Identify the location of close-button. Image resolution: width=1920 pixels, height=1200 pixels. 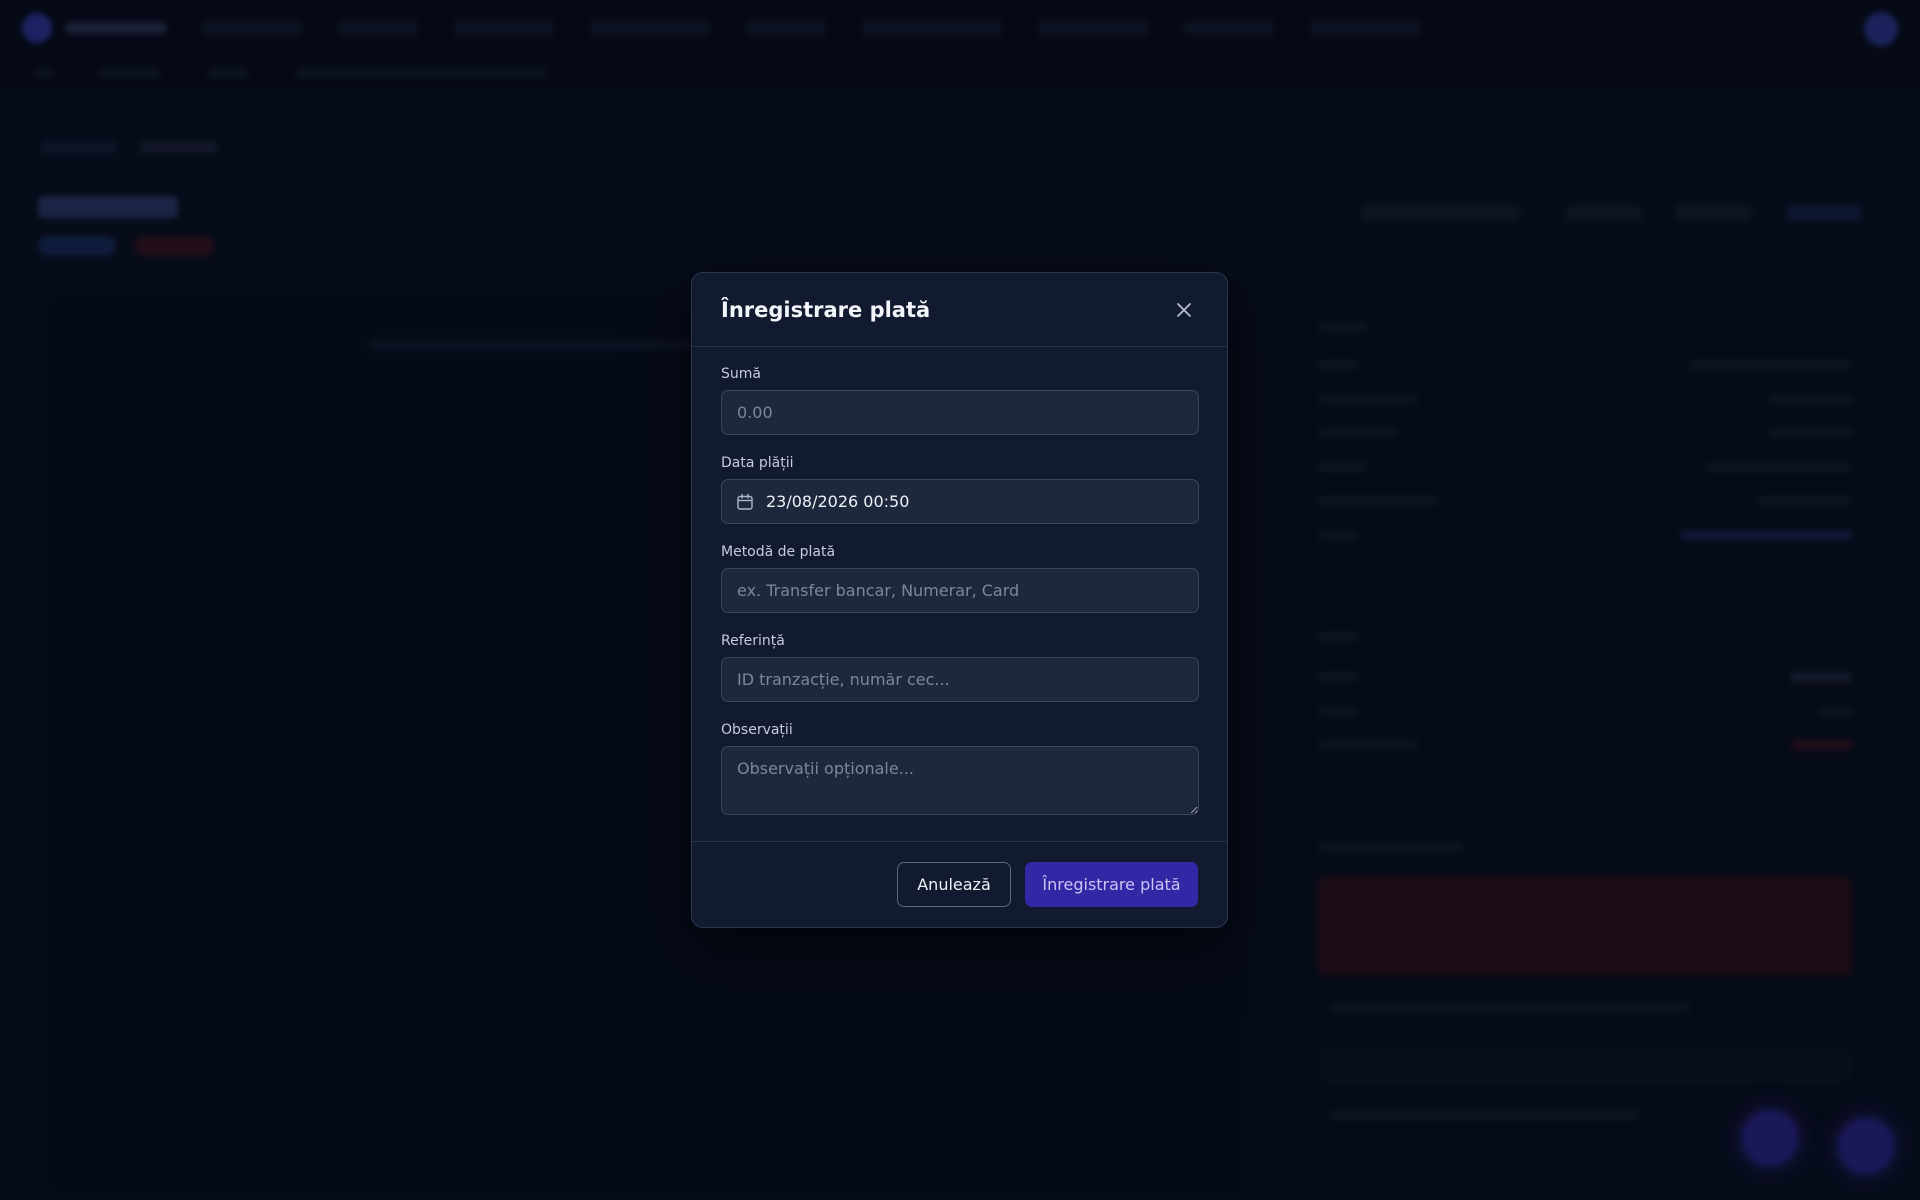
(1184, 310).